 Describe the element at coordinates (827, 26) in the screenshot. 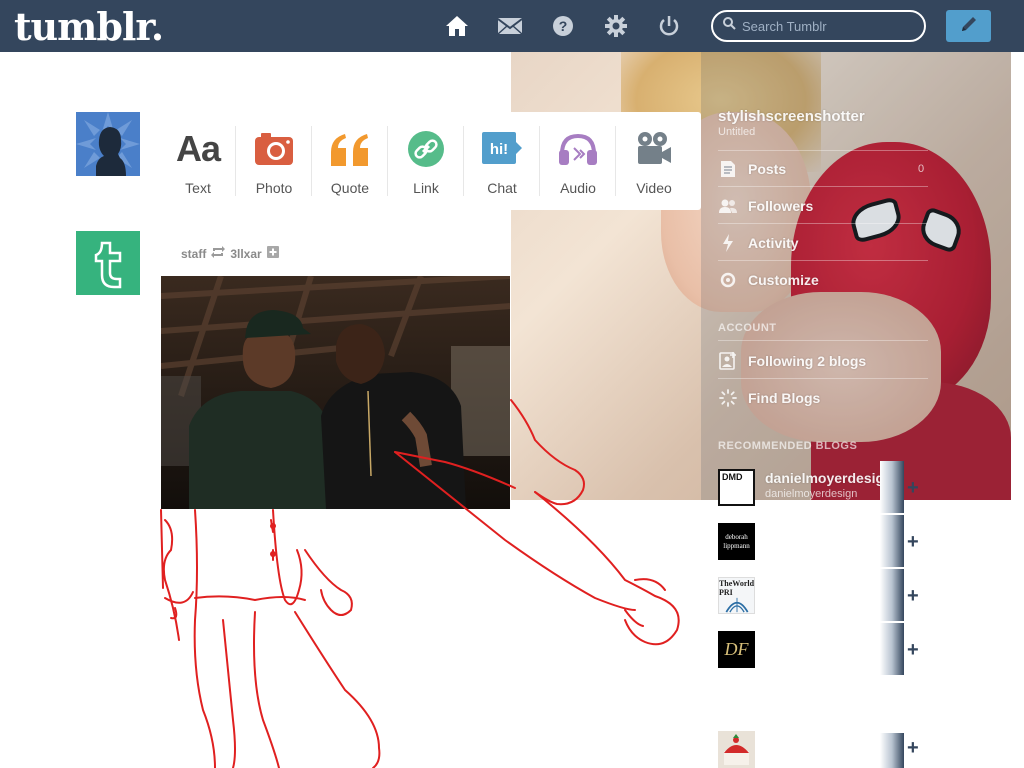

I see `search-input` at that location.